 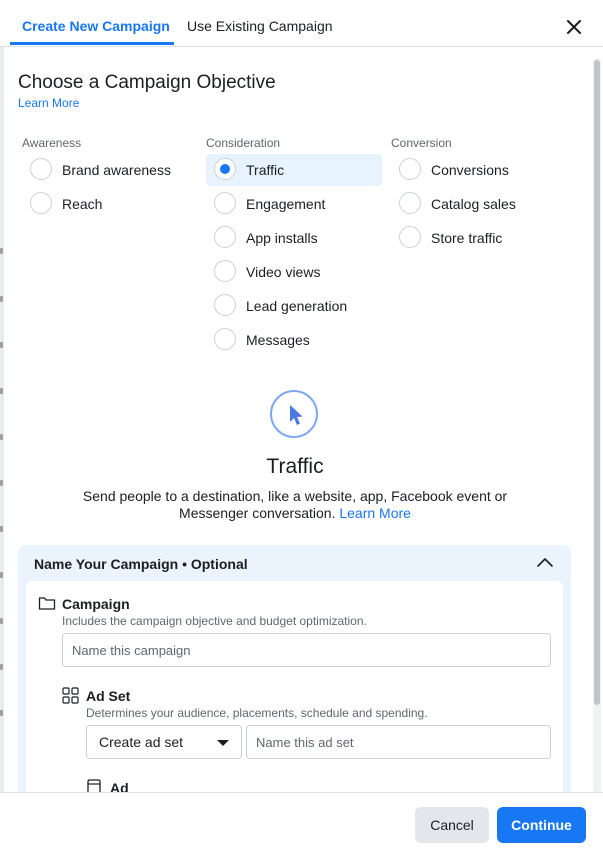 I want to click on cancel-button: Cancel, so click(x=452, y=825).